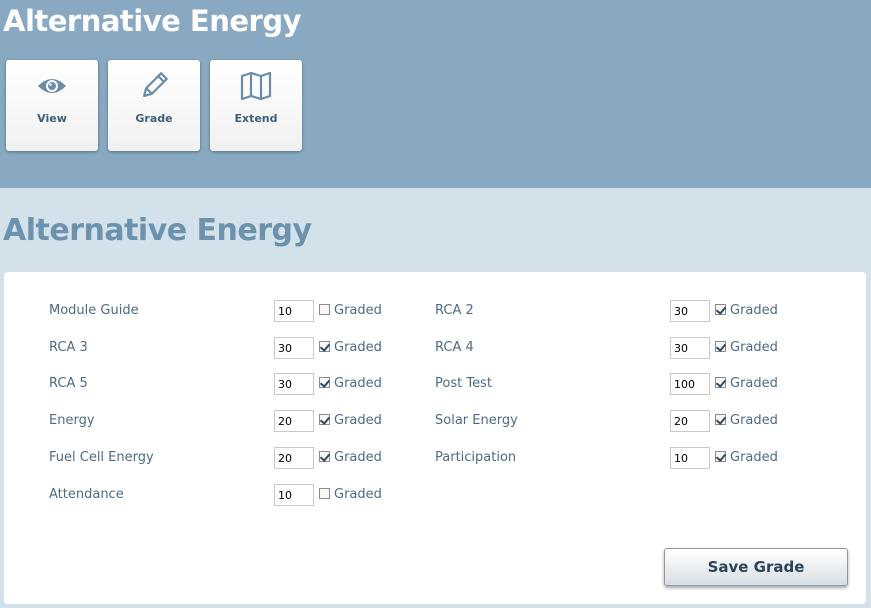 The height and width of the screenshot is (608, 871). I want to click on pencil-icon, so click(154, 86).